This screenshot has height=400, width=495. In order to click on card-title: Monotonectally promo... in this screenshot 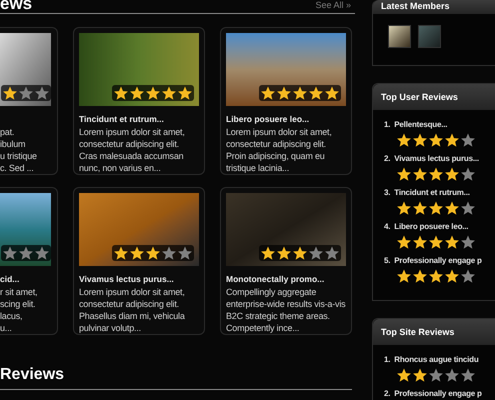, I will do `click(286, 279)`.